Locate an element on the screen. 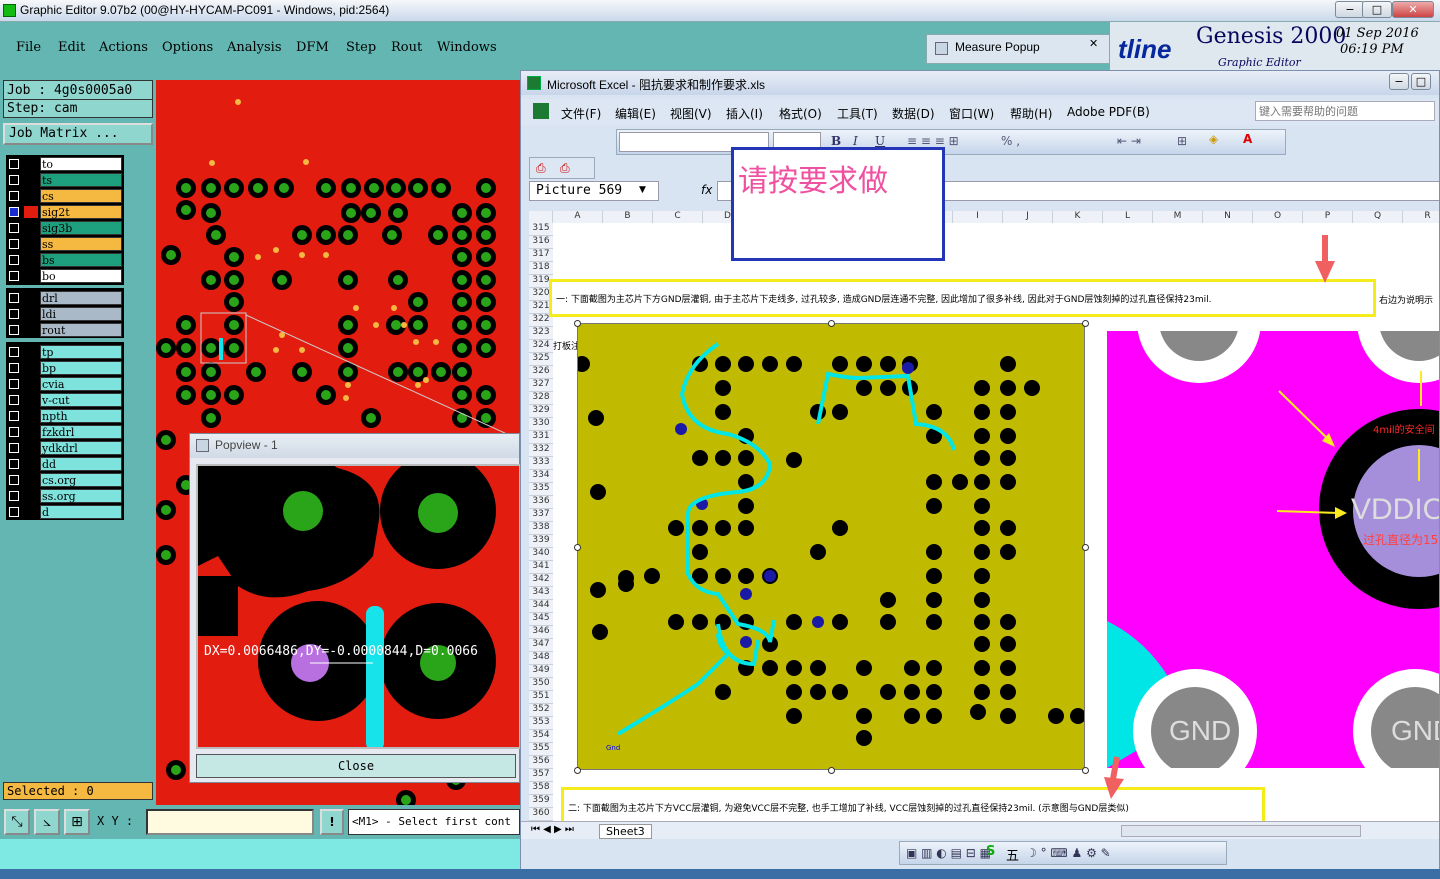 The width and height of the screenshot is (1440, 879). zoom-icon: ⤡ is located at coordinates (17, 822).